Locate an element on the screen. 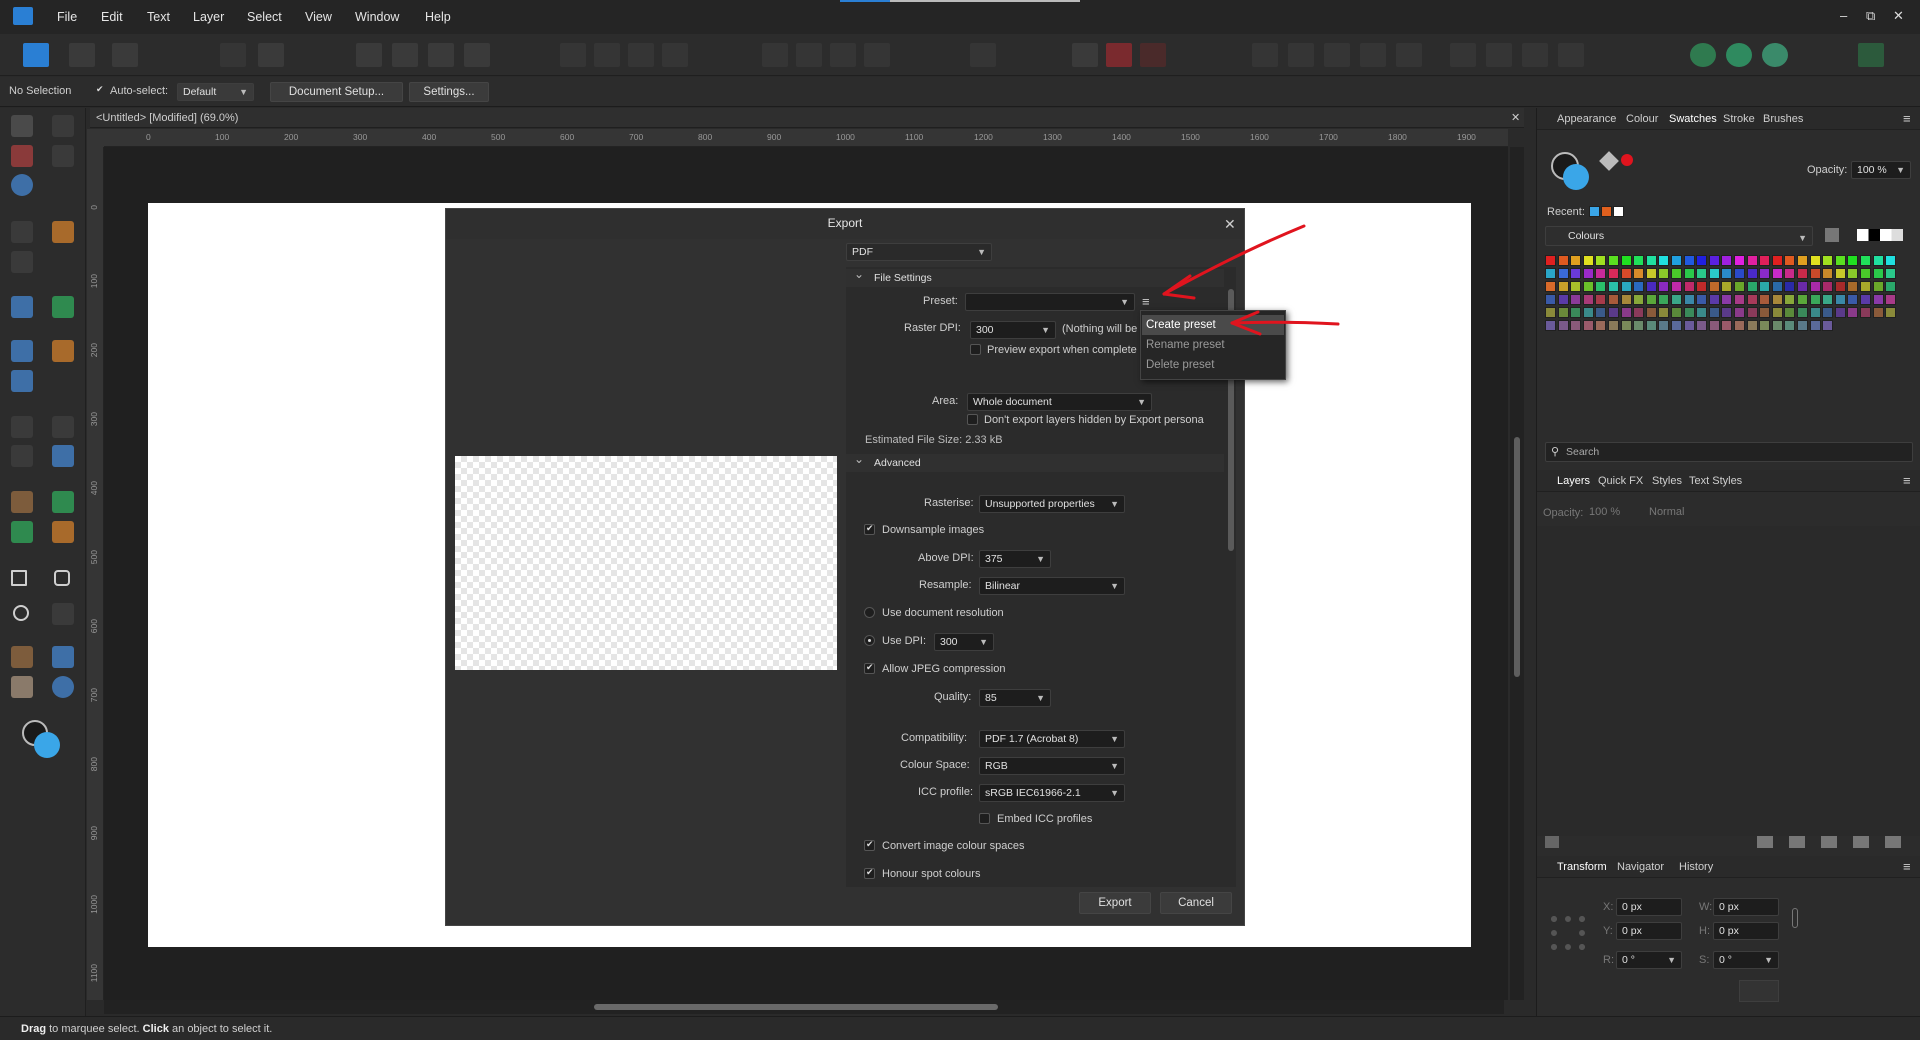 The height and width of the screenshot is (1040, 1920). menu-view: View is located at coordinates (318, 17).